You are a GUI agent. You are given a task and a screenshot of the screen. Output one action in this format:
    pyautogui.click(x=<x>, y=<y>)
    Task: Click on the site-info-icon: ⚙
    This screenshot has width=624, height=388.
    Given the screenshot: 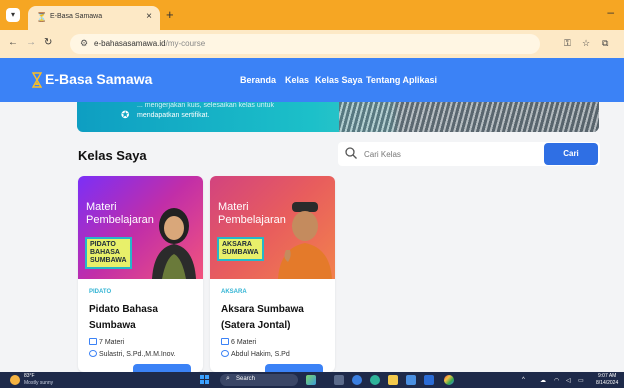 What is the action you would take?
    pyautogui.click(x=84, y=43)
    